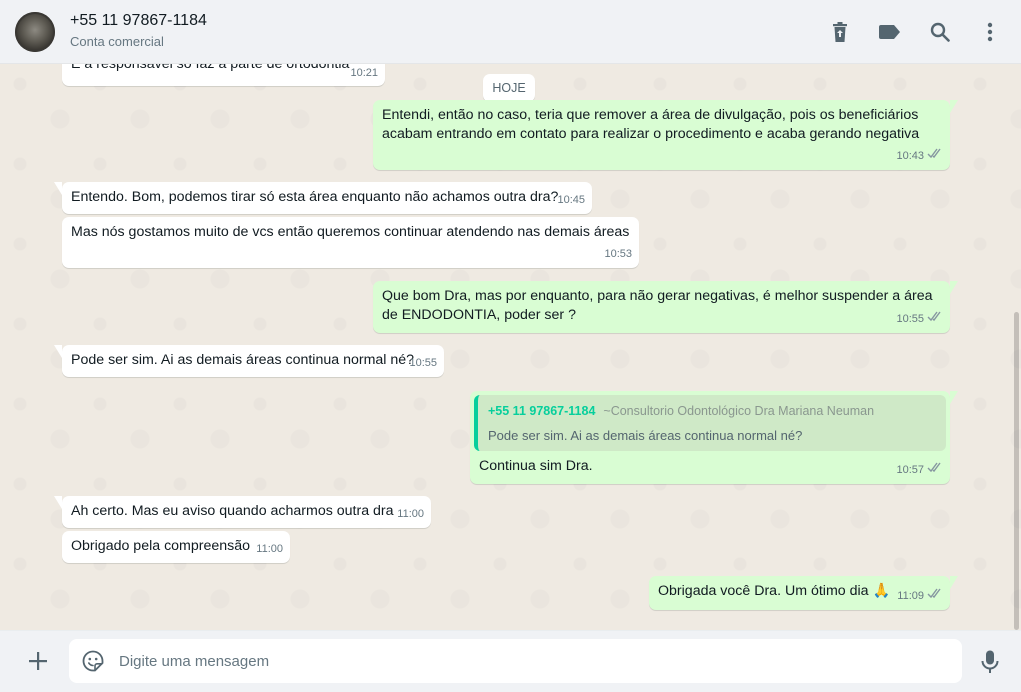 Image resolution: width=1021 pixels, height=692 pixels. What do you see at coordinates (534, 661) in the screenshot?
I see `message-input` at bounding box center [534, 661].